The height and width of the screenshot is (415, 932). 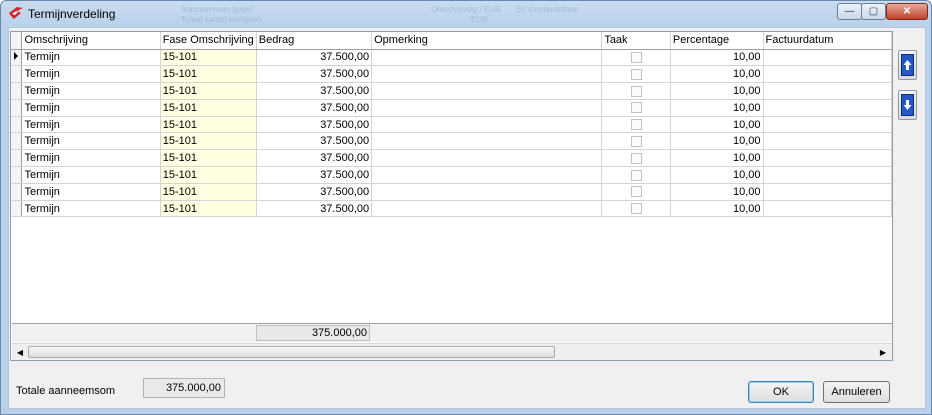 What do you see at coordinates (856, 392) in the screenshot?
I see `cancel-button: Annuleren` at bounding box center [856, 392].